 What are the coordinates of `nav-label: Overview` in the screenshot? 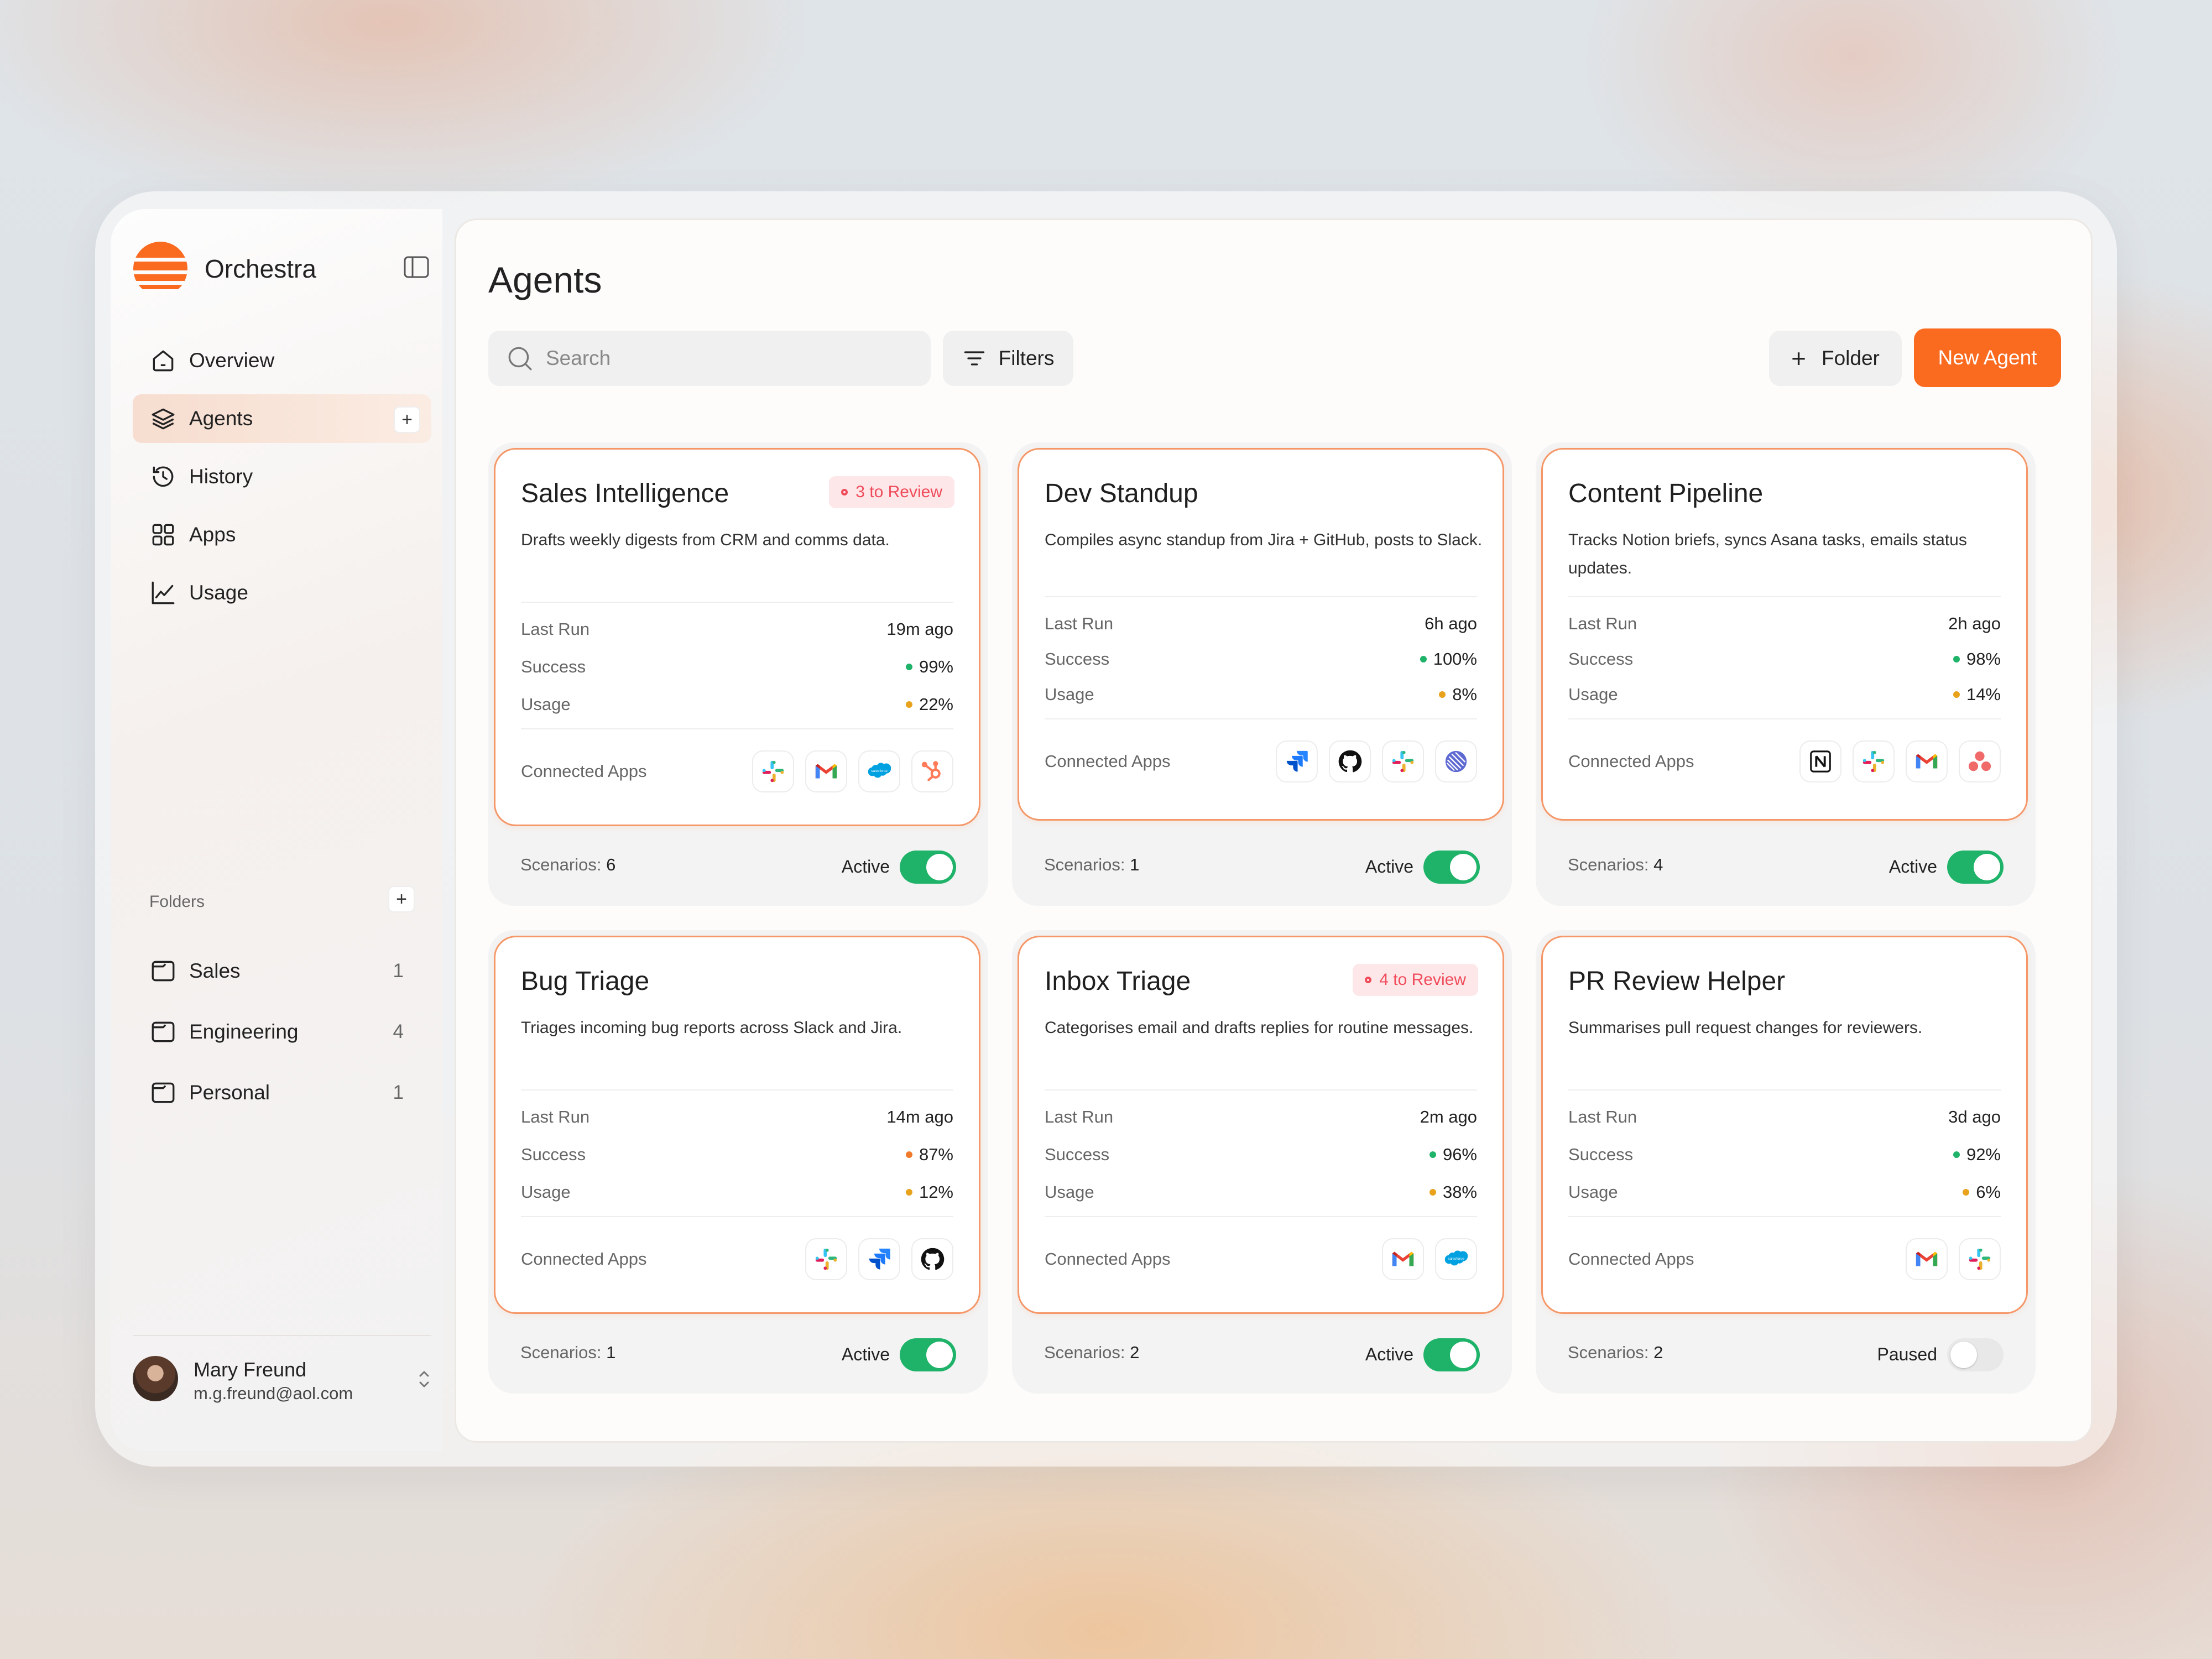 It's located at (232, 361).